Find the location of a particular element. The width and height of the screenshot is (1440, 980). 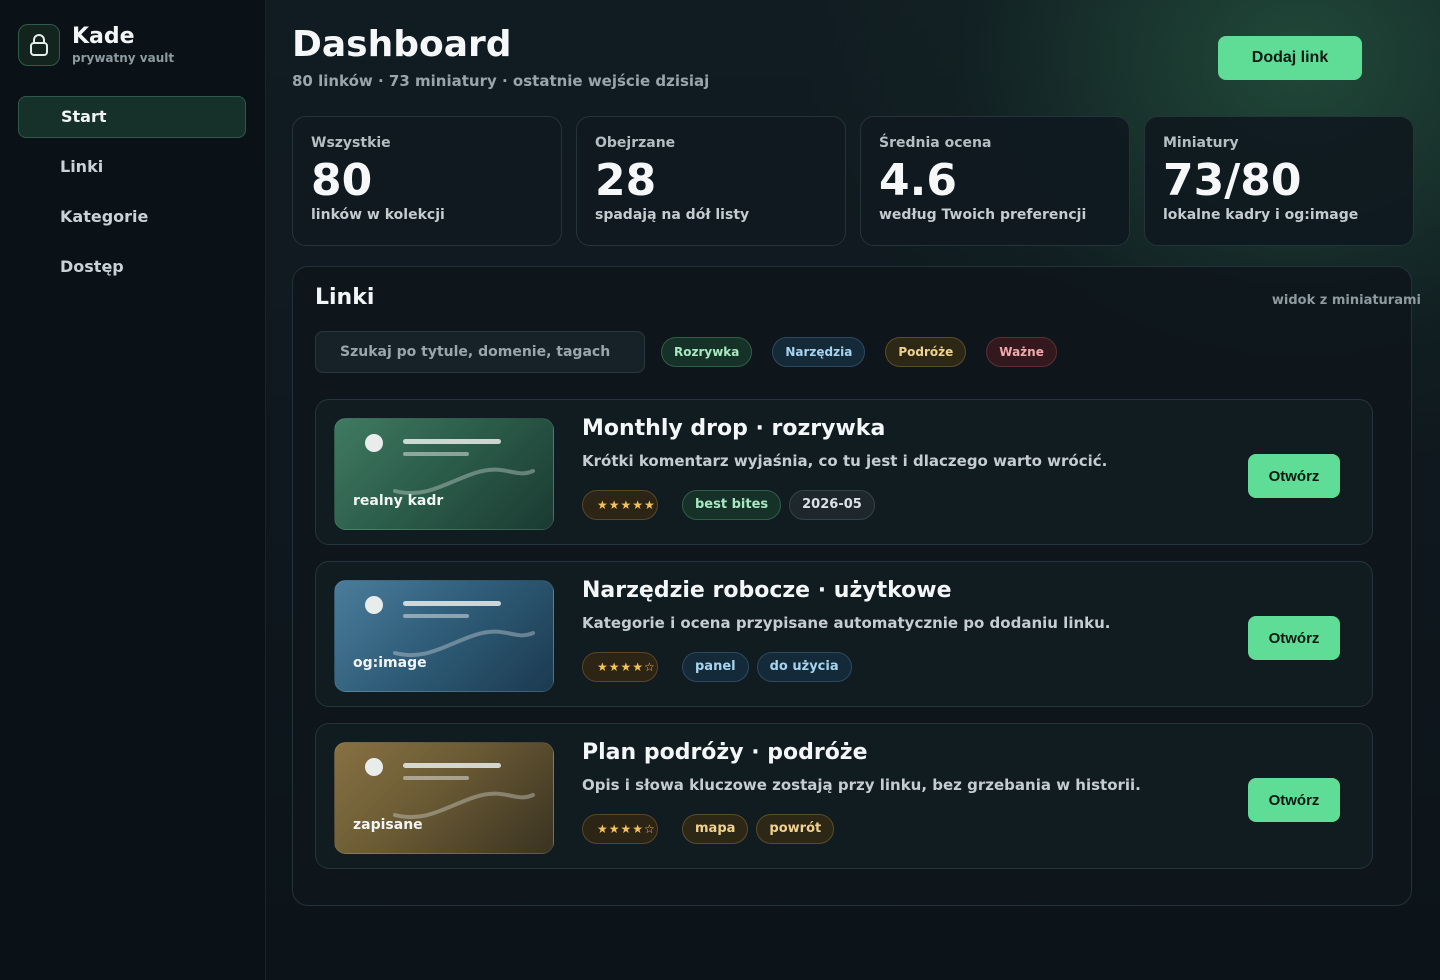

sidebar-item-dostep: Dostęp is located at coordinates (132, 267).